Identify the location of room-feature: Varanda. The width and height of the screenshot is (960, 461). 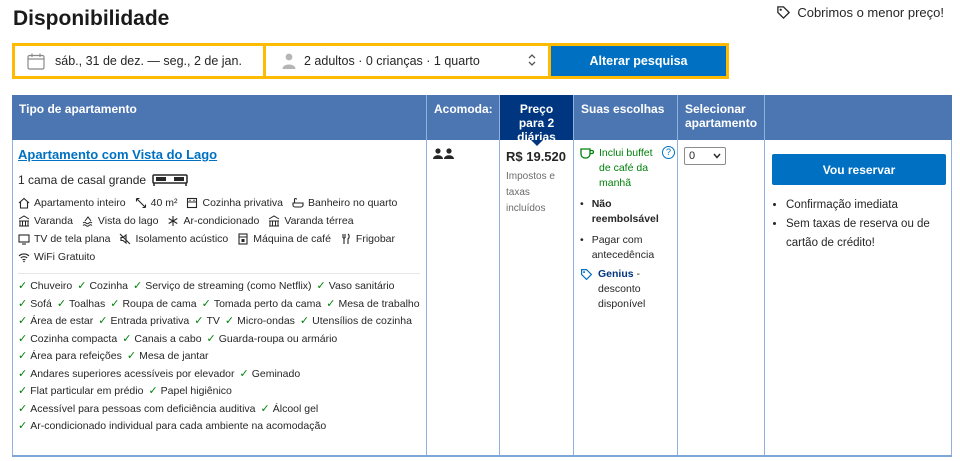
(45, 221).